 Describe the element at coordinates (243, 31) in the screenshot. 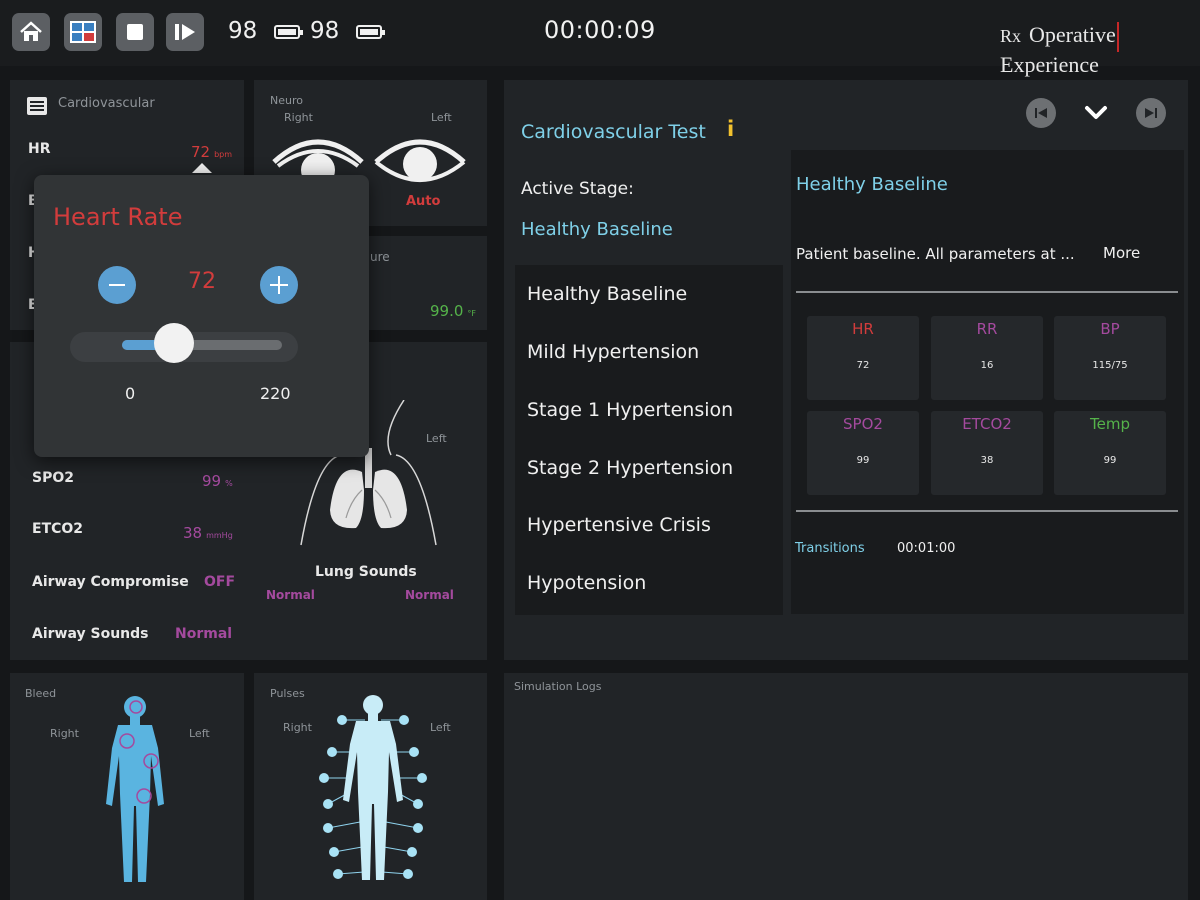

I see `battery-level-1: 98` at that location.